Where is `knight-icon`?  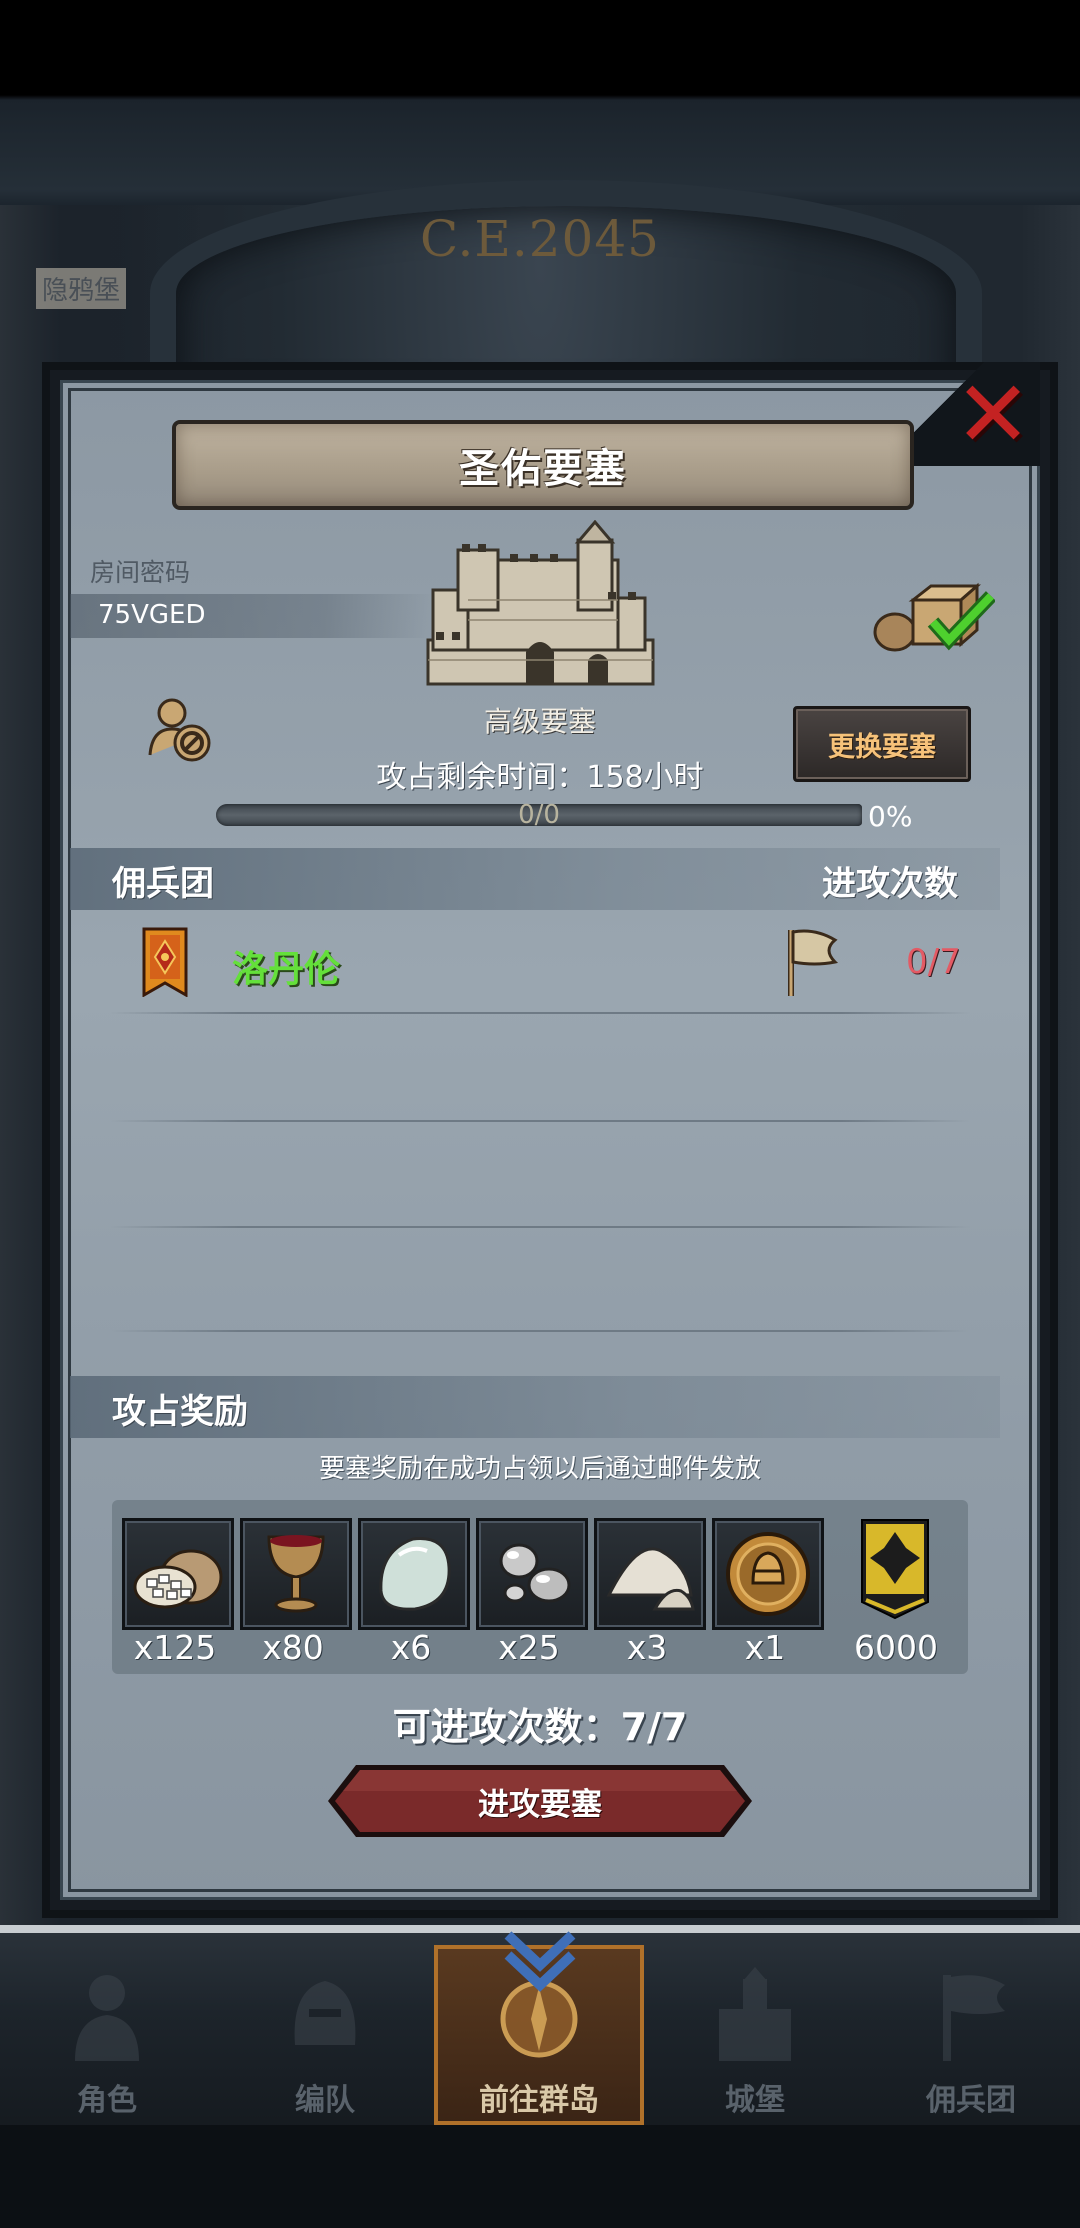
knight-icon is located at coordinates (107, 2018).